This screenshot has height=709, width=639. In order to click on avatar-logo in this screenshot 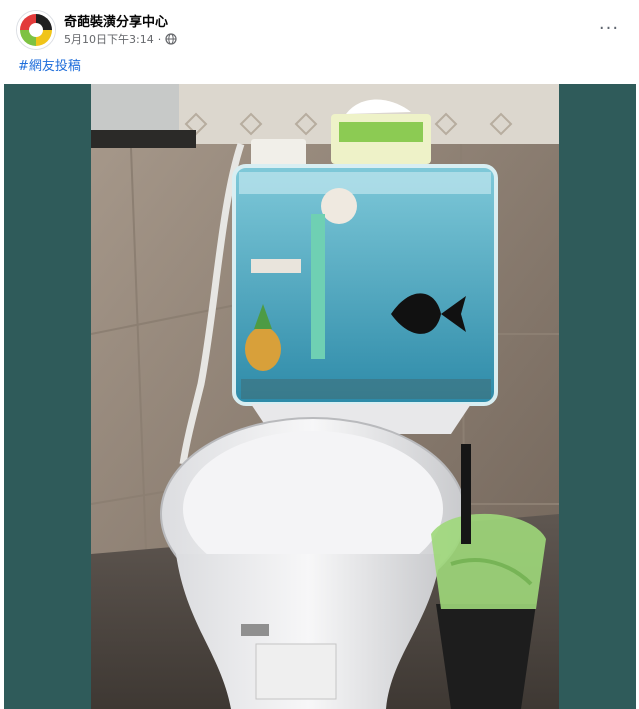, I will do `click(36, 30)`.